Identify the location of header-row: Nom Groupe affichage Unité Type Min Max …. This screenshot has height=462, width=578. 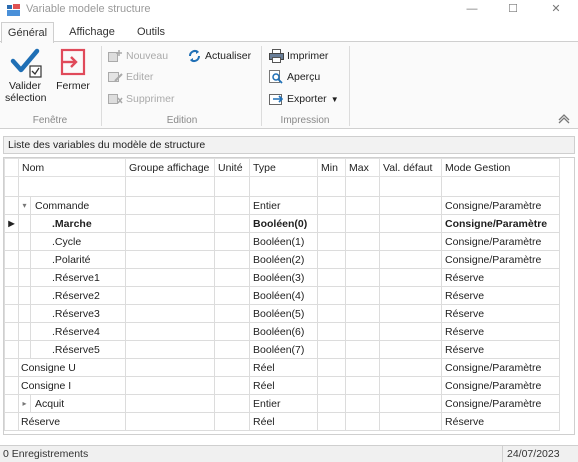
(282, 167).